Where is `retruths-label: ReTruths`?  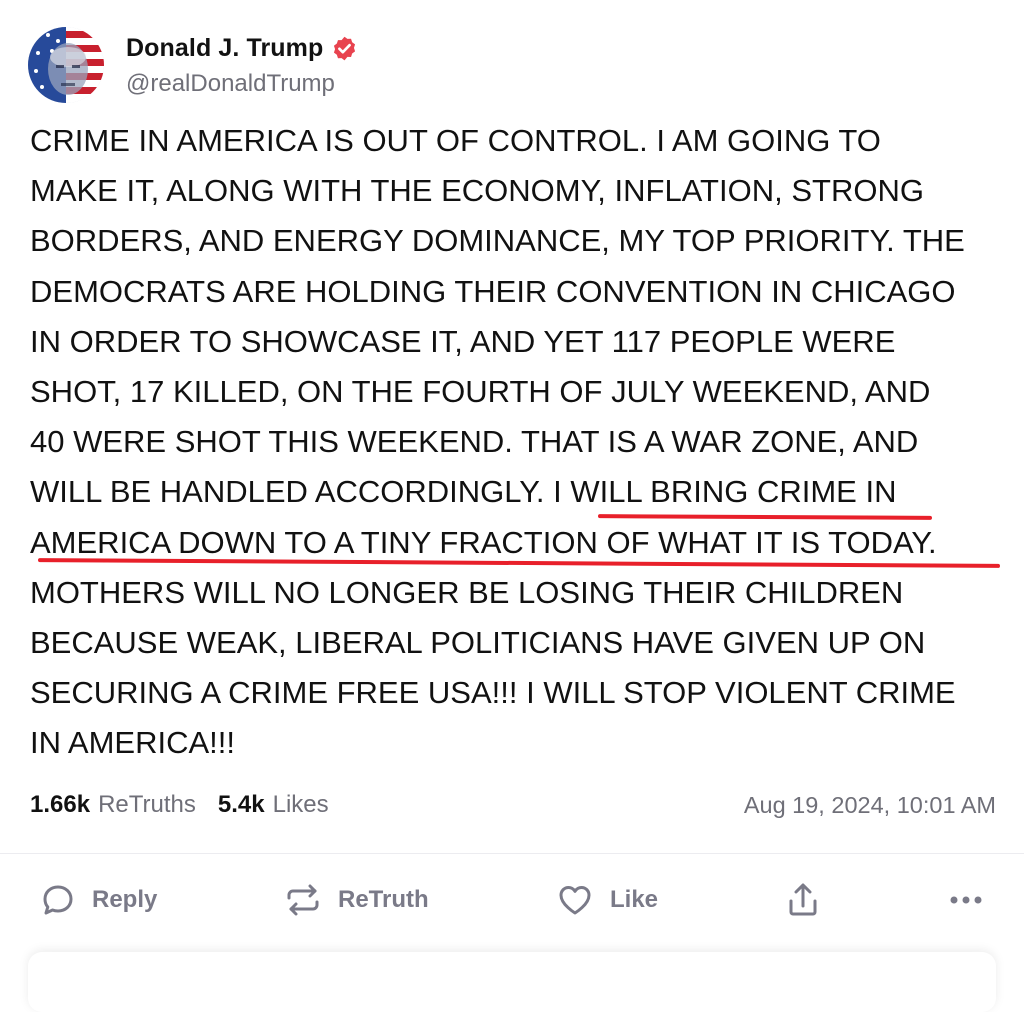 retruths-label: ReTruths is located at coordinates (147, 804).